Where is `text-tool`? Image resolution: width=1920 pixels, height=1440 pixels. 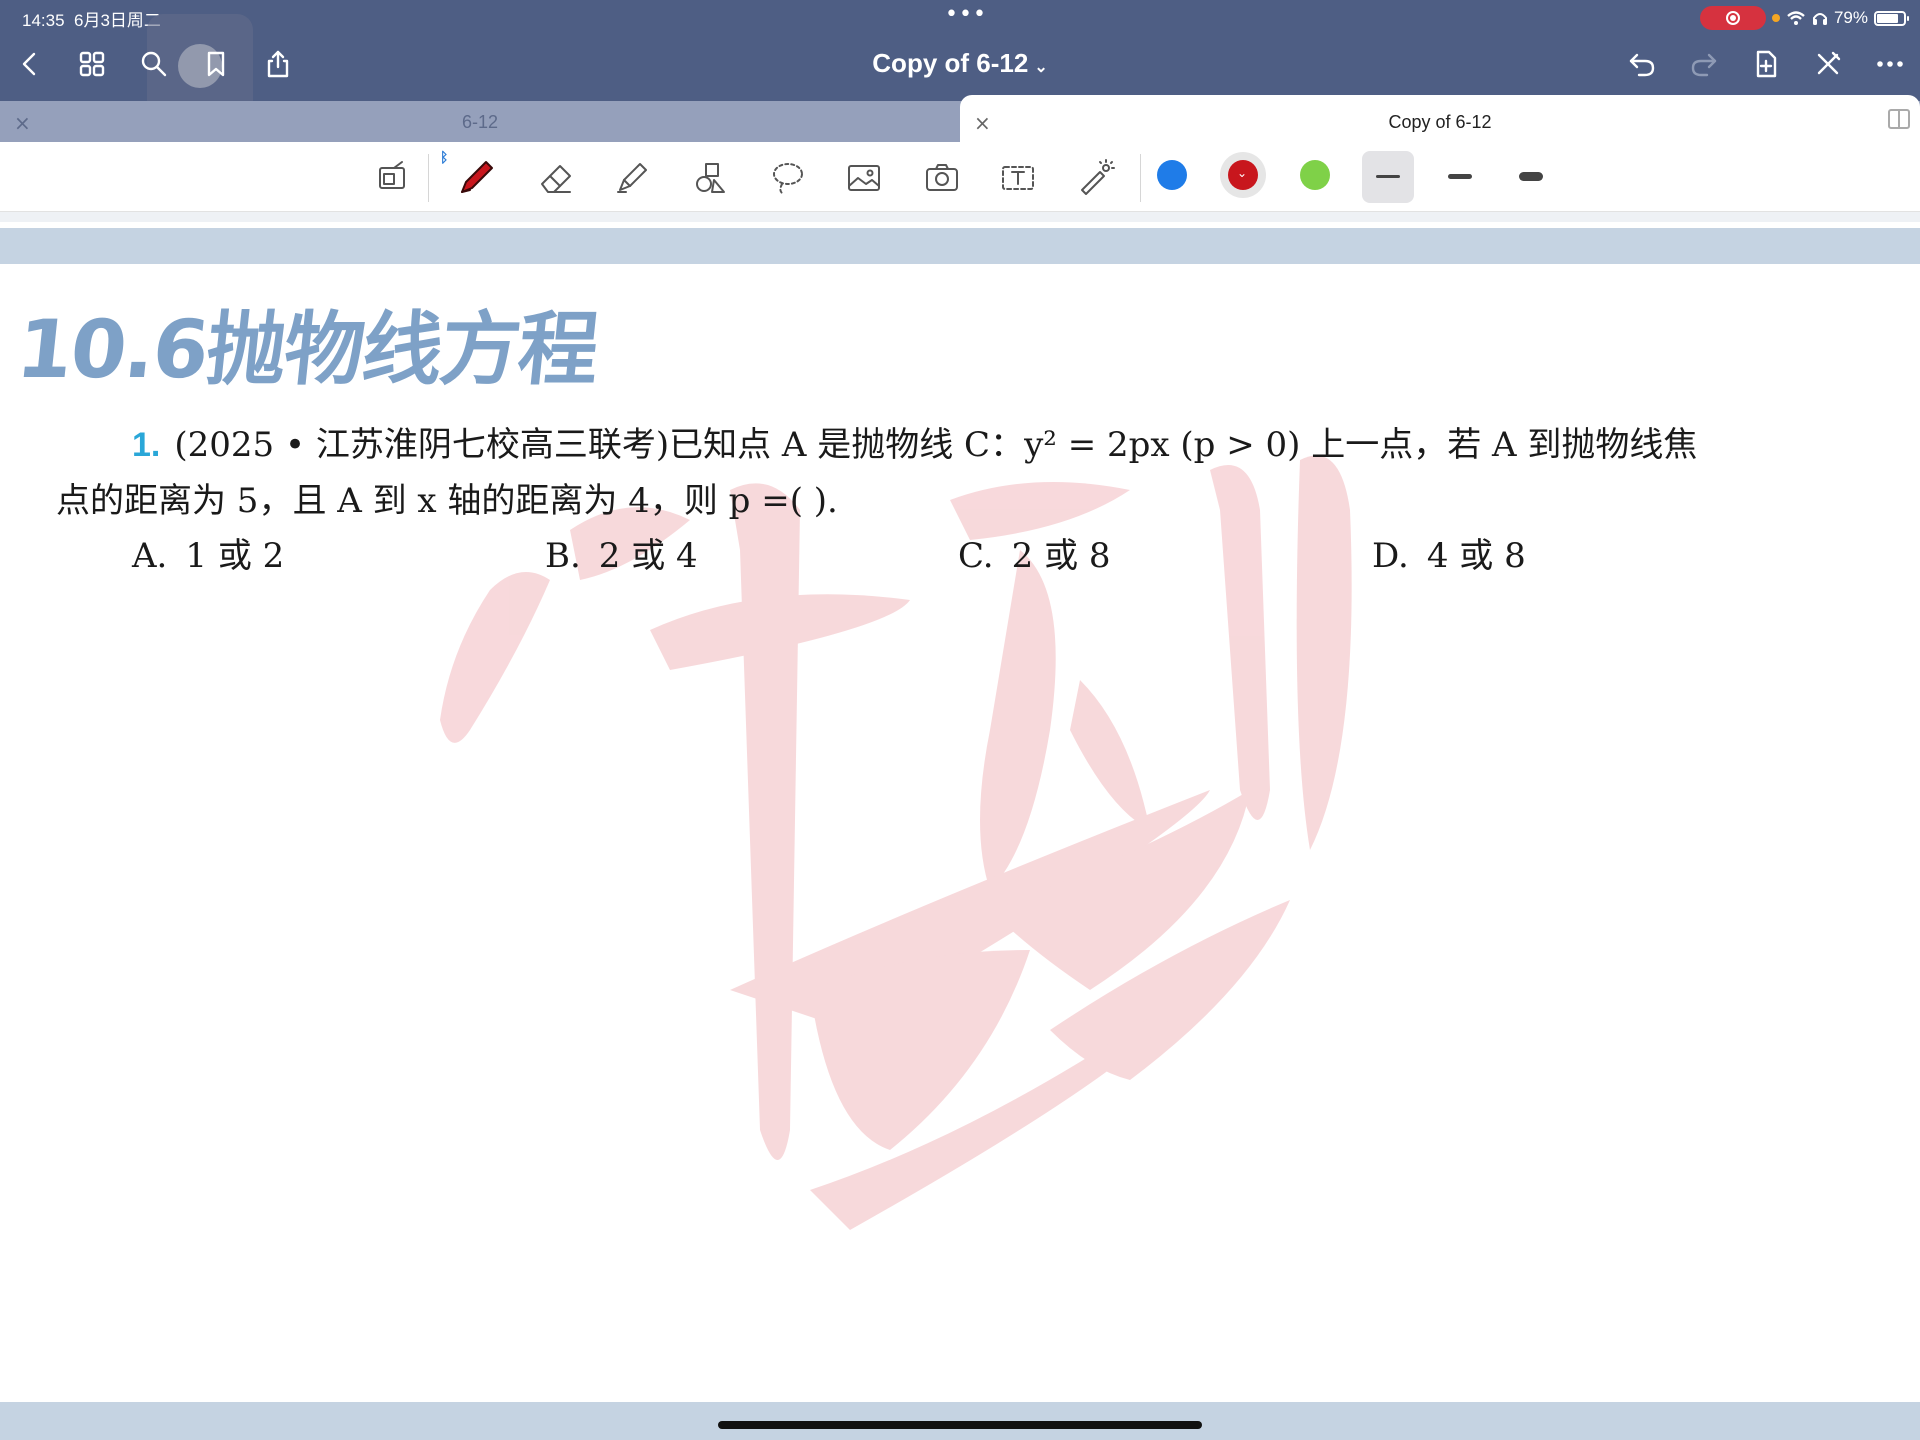 text-tool is located at coordinates (1018, 178).